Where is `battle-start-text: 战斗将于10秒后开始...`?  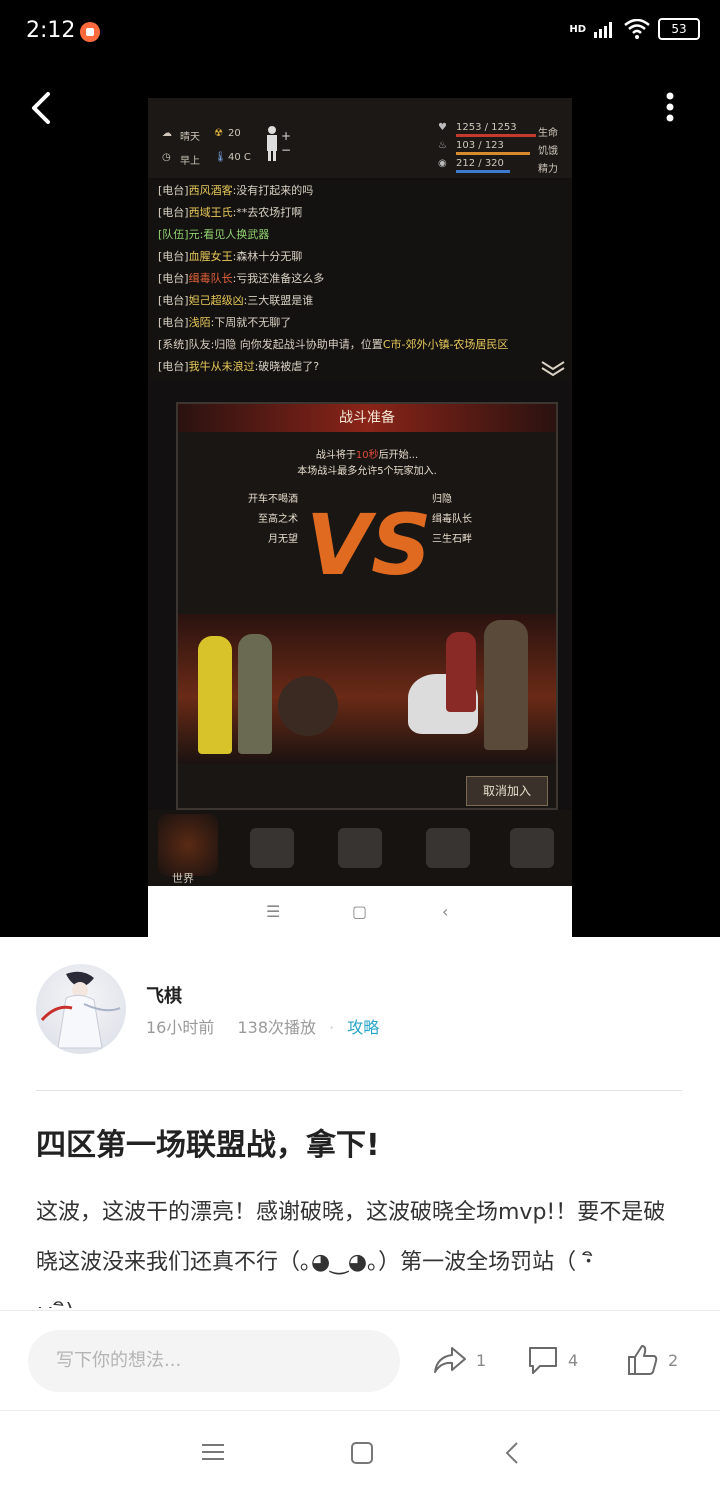
battle-start-text: 战斗将于10秒后开始... is located at coordinates (367, 455).